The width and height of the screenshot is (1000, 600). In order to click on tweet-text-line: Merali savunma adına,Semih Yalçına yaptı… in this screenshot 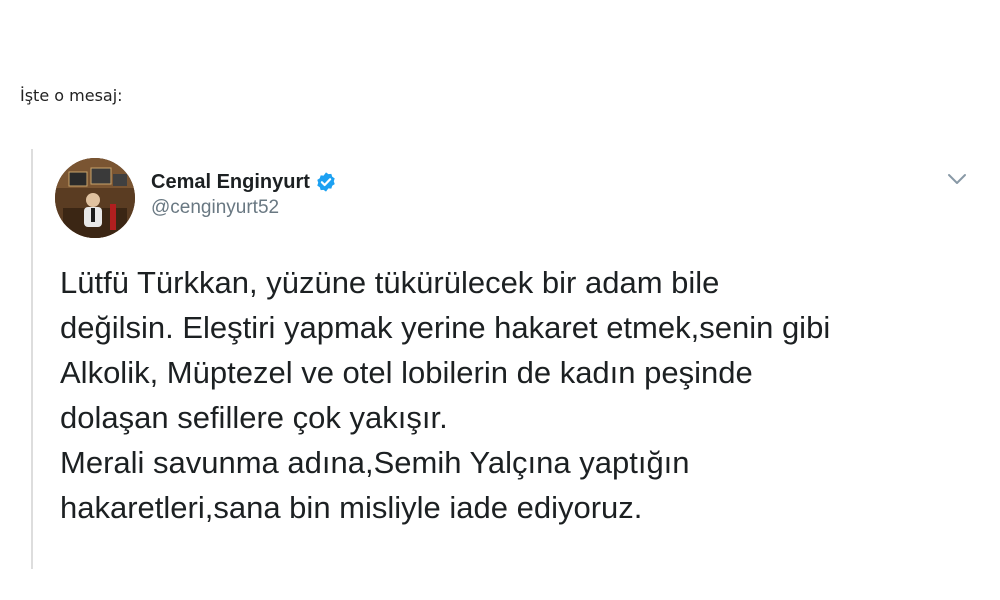, I will do `click(375, 462)`.